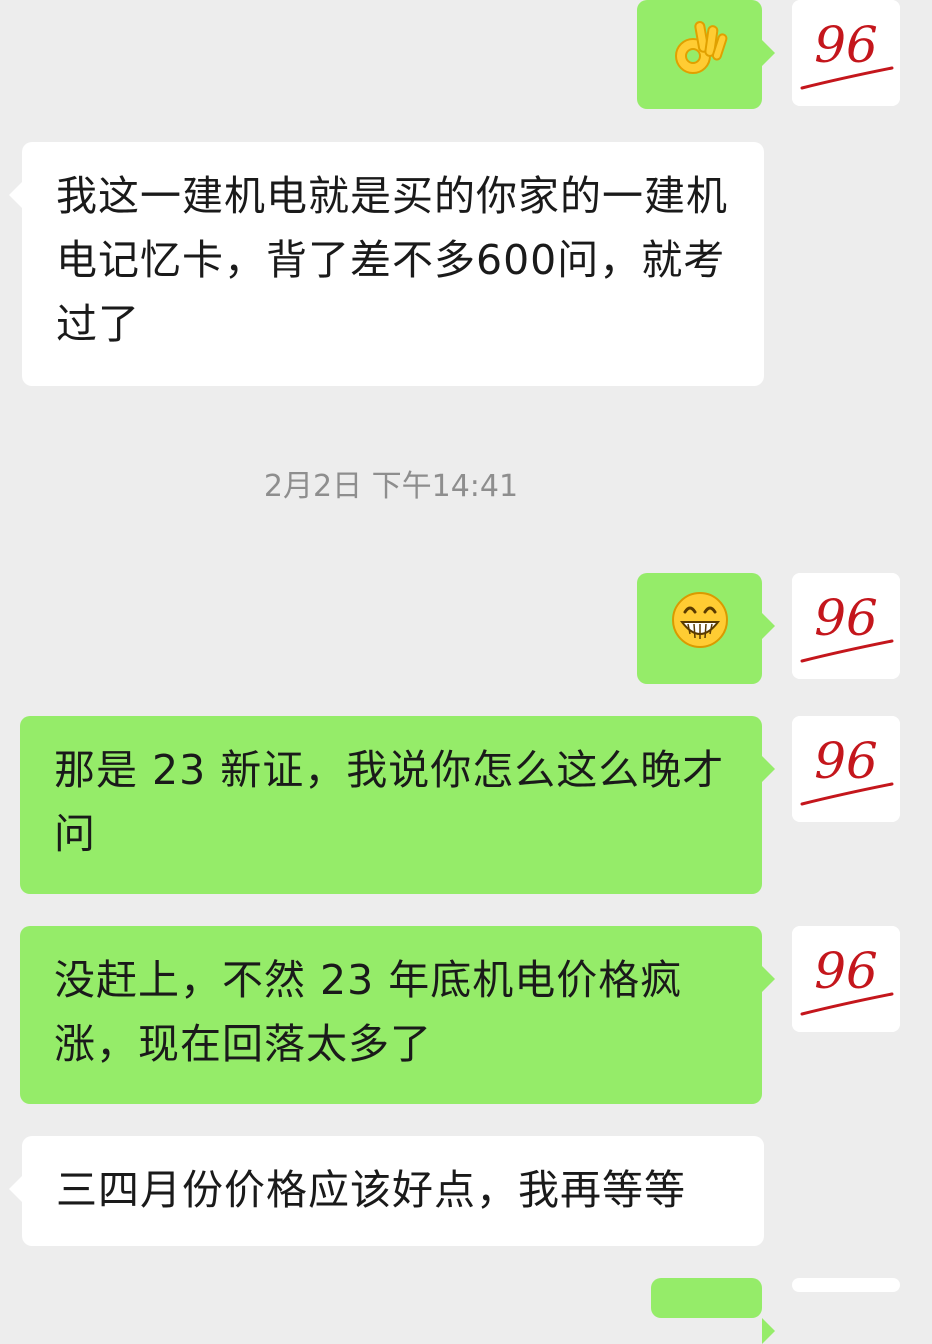 The width and height of the screenshot is (932, 1344). What do you see at coordinates (700, 629) in the screenshot?
I see `grin-emoji-icon` at bounding box center [700, 629].